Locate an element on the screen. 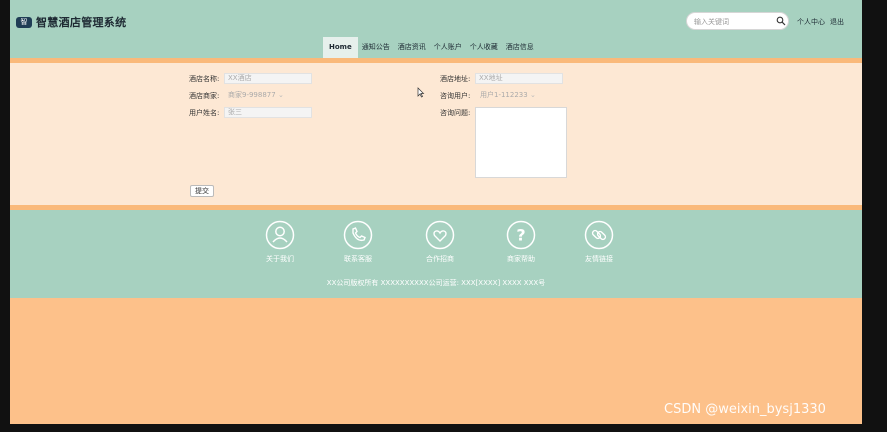 The width and height of the screenshot is (887, 432). footer-friendly-links-label: 友情链接 is located at coordinates (599, 259).